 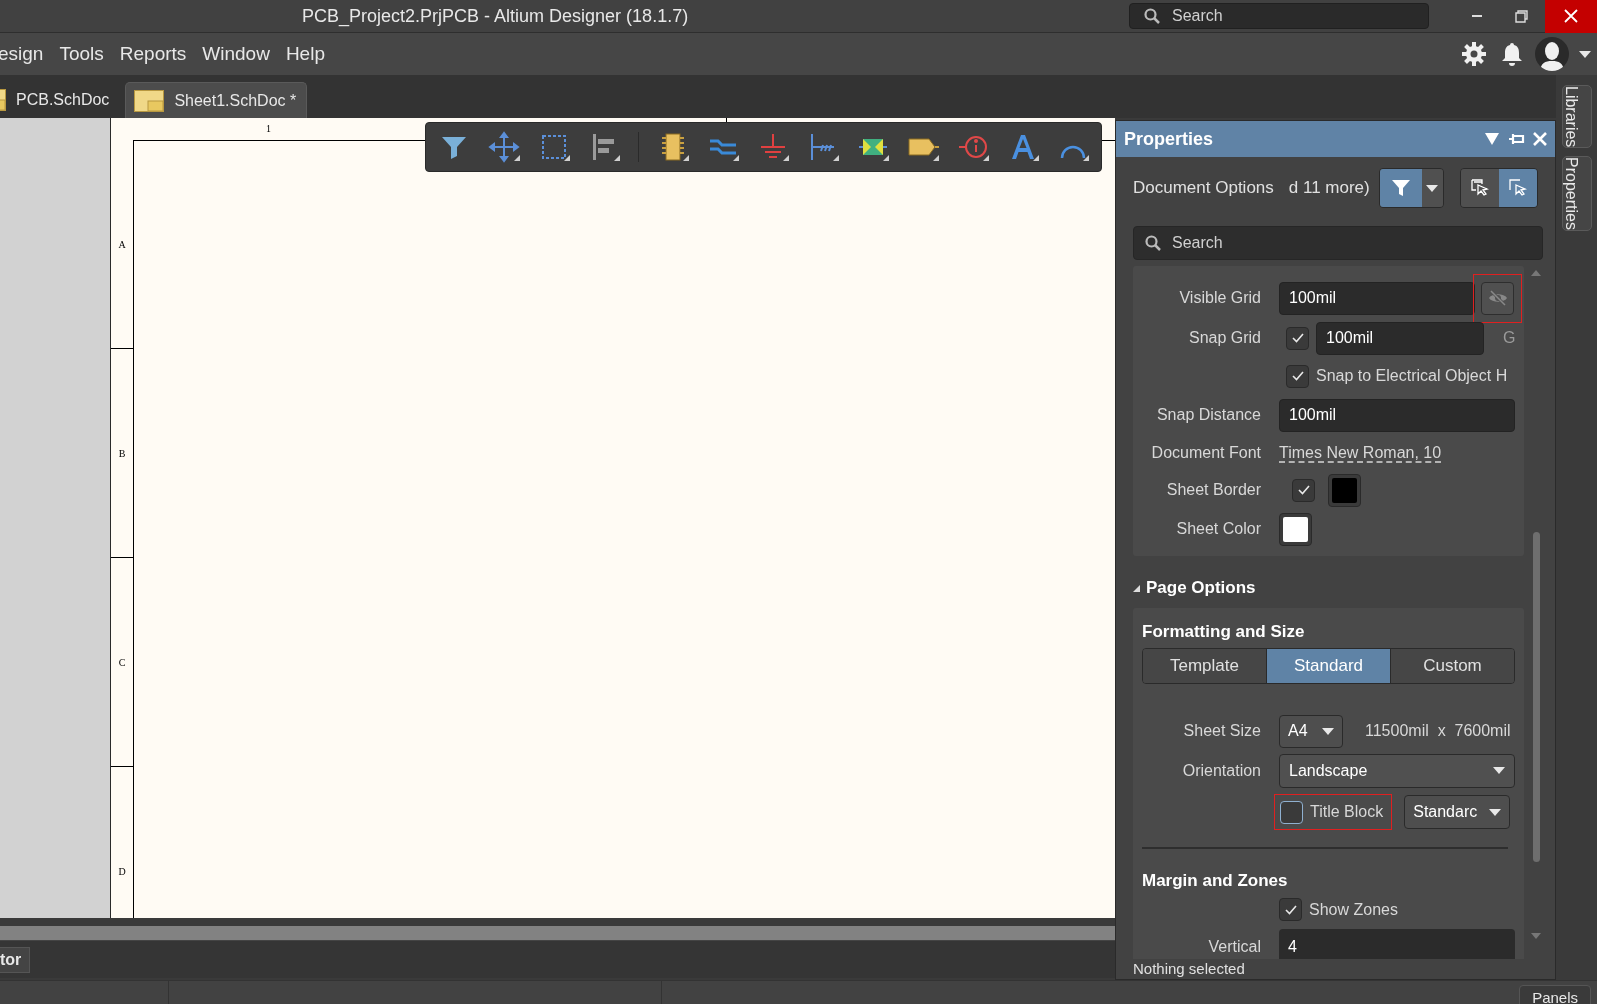 I want to click on zone-label: 1, so click(x=268, y=129).